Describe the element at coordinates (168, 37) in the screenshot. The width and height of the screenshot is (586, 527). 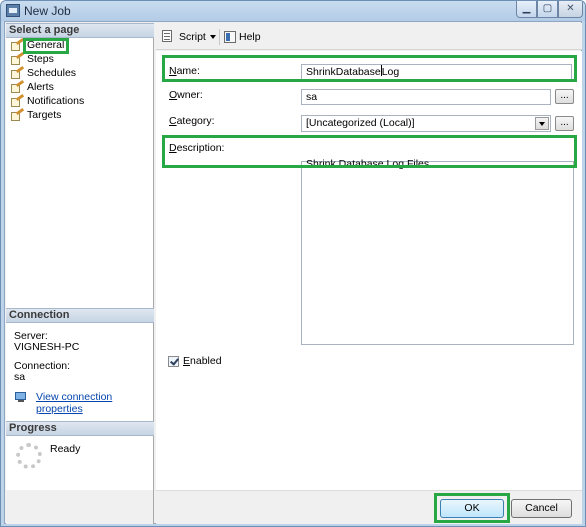
I see `script-icon` at that location.